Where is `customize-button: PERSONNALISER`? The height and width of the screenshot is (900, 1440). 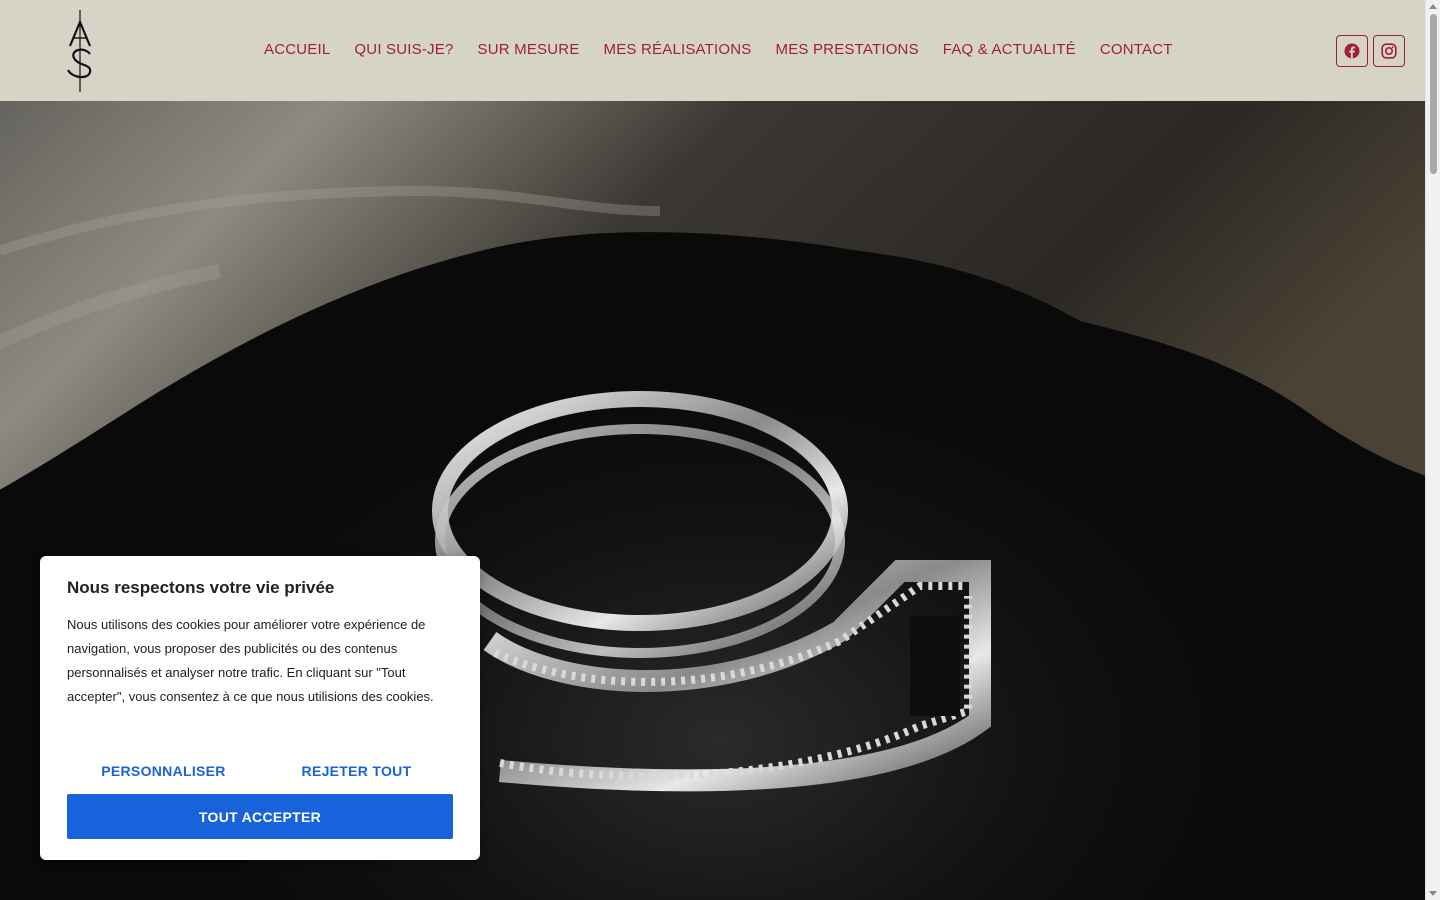 customize-button: PERSONNALISER is located at coordinates (163, 771).